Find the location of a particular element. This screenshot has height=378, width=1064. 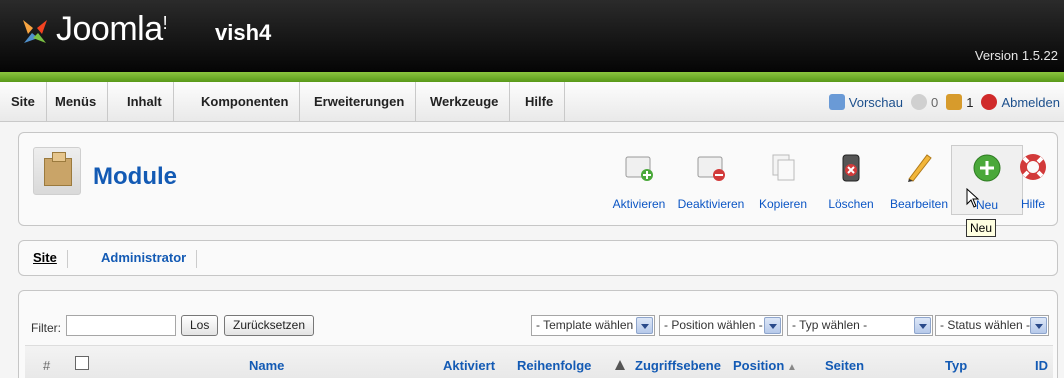

add-icon is located at coordinates (987, 168).